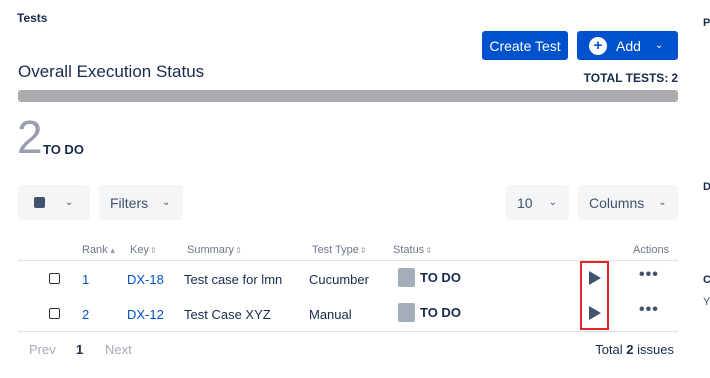 This screenshot has height=378, width=710. Describe the element at coordinates (95, 250) in the screenshot. I see `column-header-rank-label: Rank` at that location.